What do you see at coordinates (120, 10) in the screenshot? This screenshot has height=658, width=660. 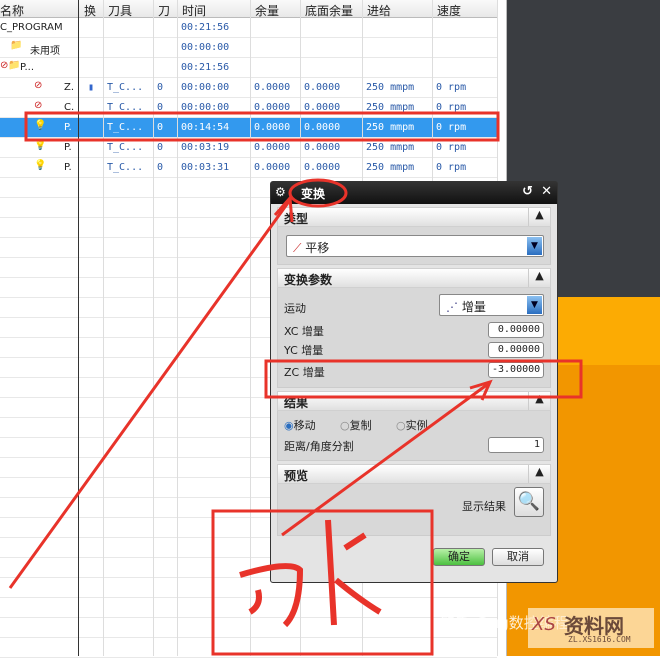 I see `col-tool: 刀具` at bounding box center [120, 10].